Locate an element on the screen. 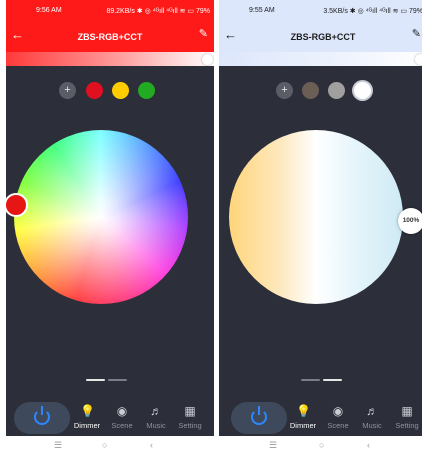  color-picker-handle is located at coordinates (16, 205).